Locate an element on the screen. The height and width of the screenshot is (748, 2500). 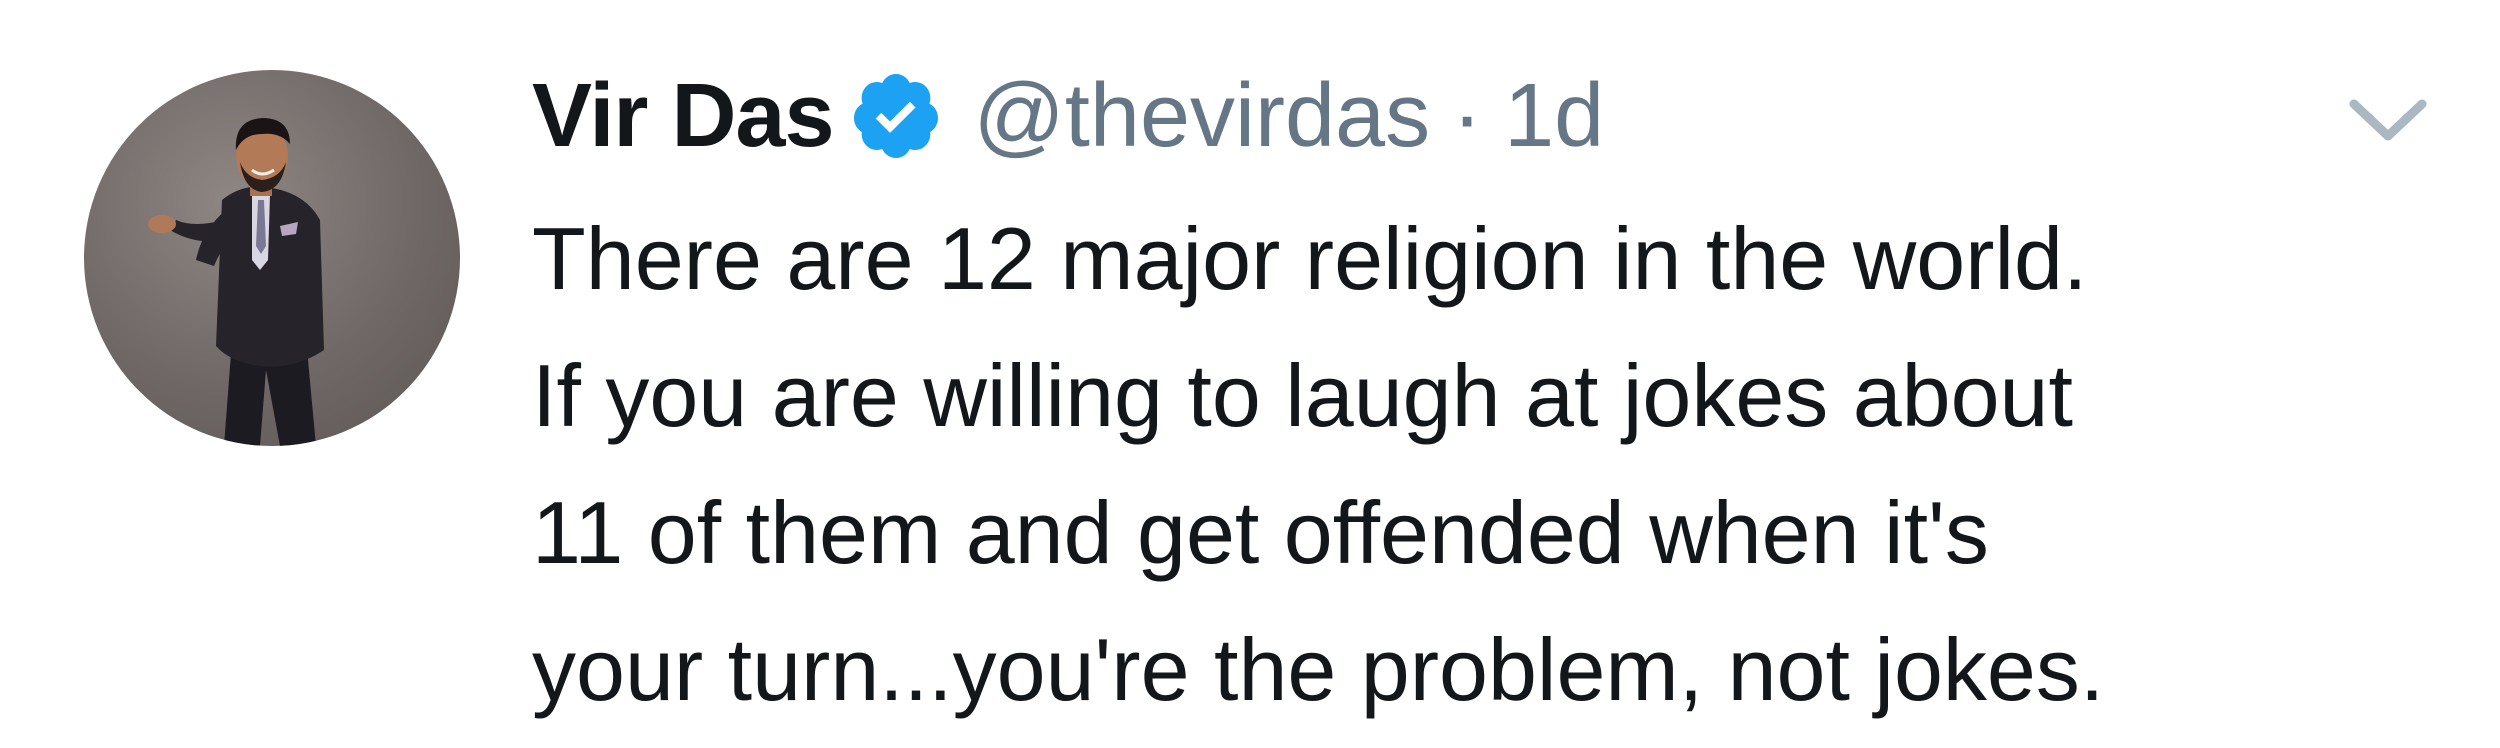
tweet-timestamp: 1d is located at coordinates (1554, 116).